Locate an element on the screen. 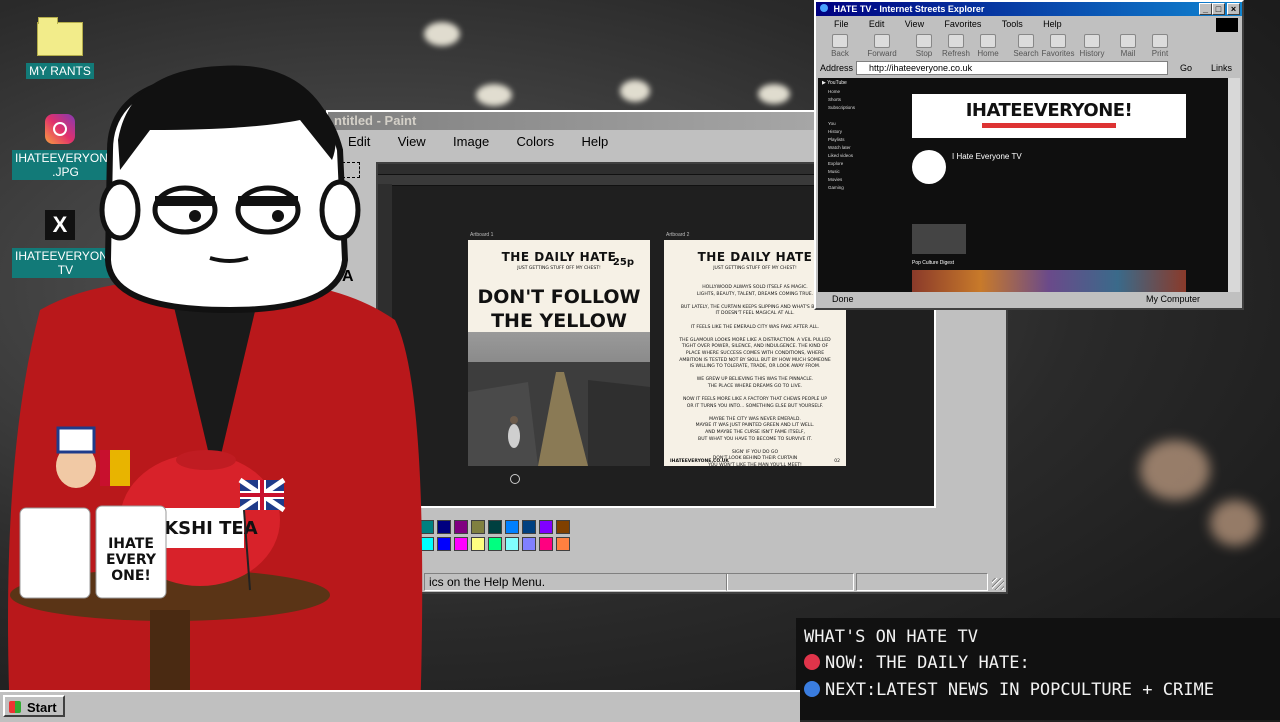 The height and width of the screenshot is (722, 1280). toolbar-label: Mail is located at coordinates (1128, 53).